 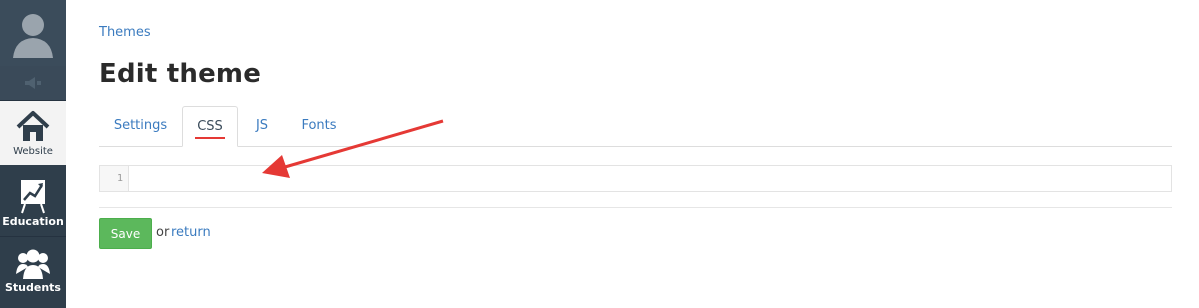 I want to click on tab-fonts: Fonts, so click(x=319, y=125).